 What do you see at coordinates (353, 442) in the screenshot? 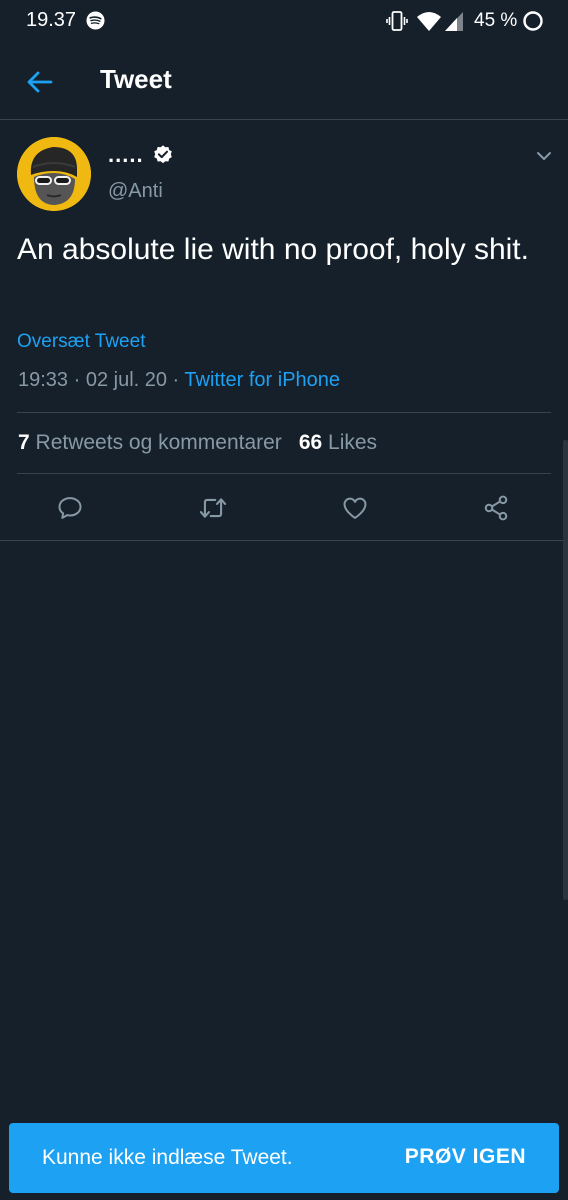
I see `likes-label: Likes` at bounding box center [353, 442].